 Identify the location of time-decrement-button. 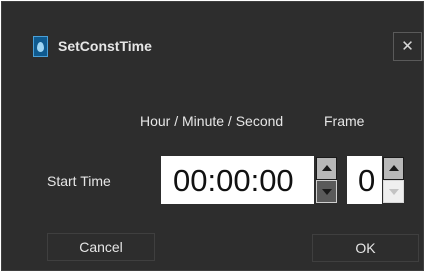
(326, 191).